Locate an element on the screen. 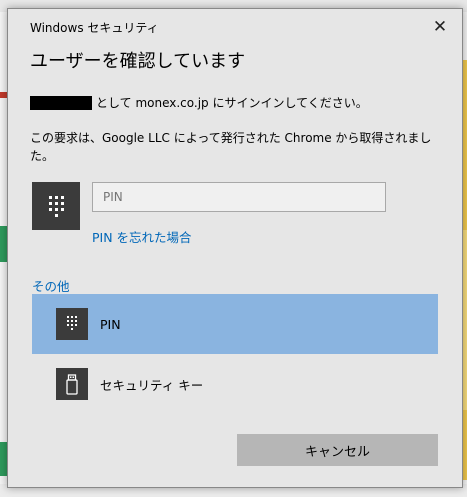 The image size is (467, 497). dialog-heading: ユーザーを確認しています is located at coordinates (138, 61).